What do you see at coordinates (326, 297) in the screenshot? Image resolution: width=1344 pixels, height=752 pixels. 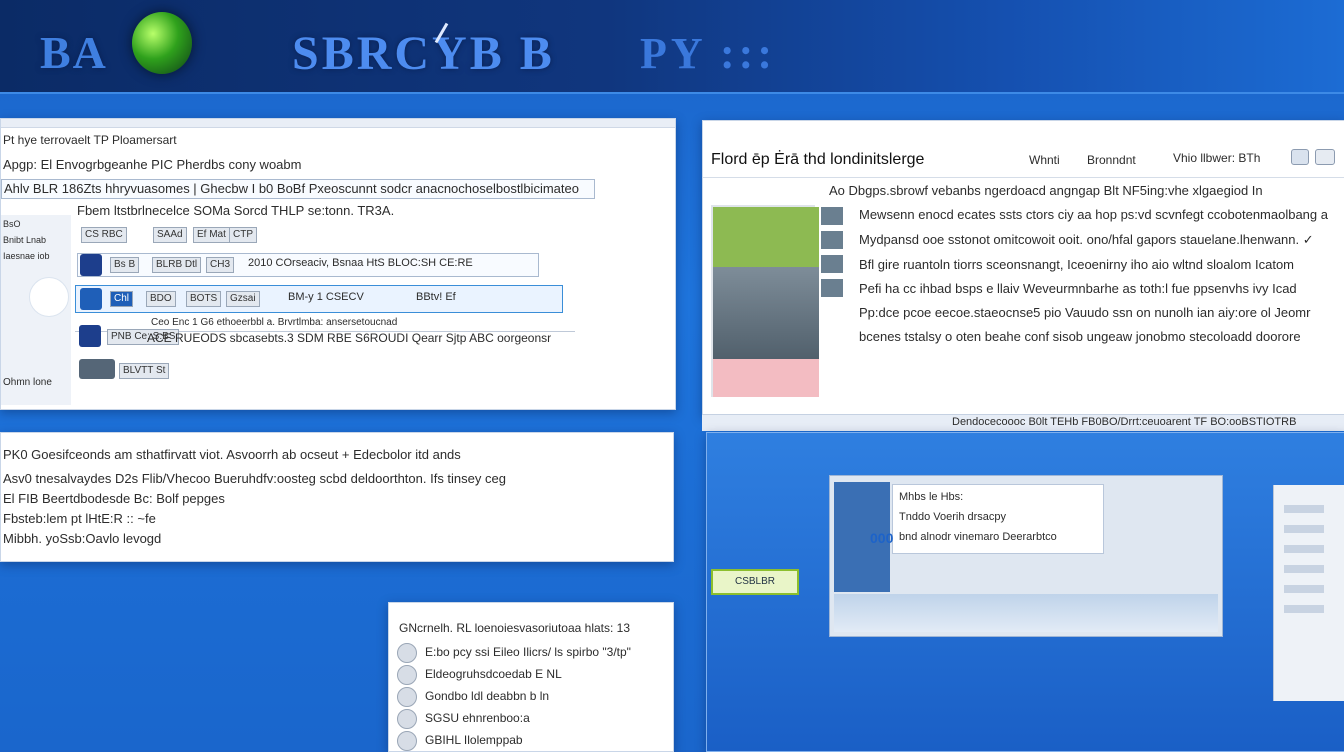 I see `row-text: BM-y 1 CSECV` at bounding box center [326, 297].